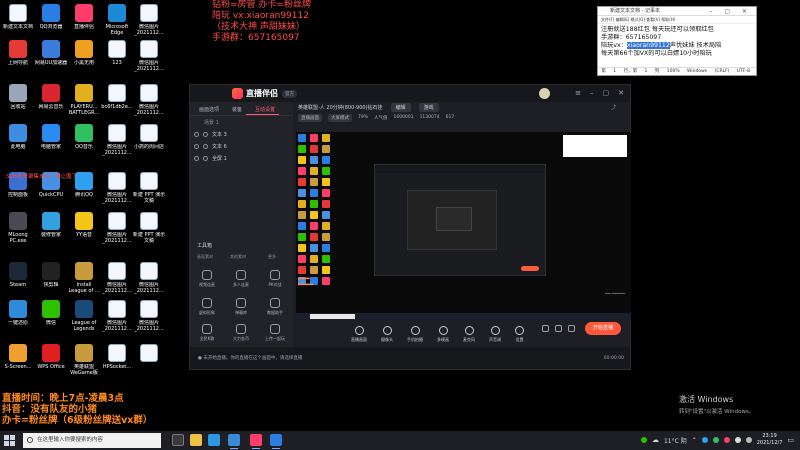 The width and height of the screenshot is (800, 450). I want to click on settings-icon, so click(571, 328).